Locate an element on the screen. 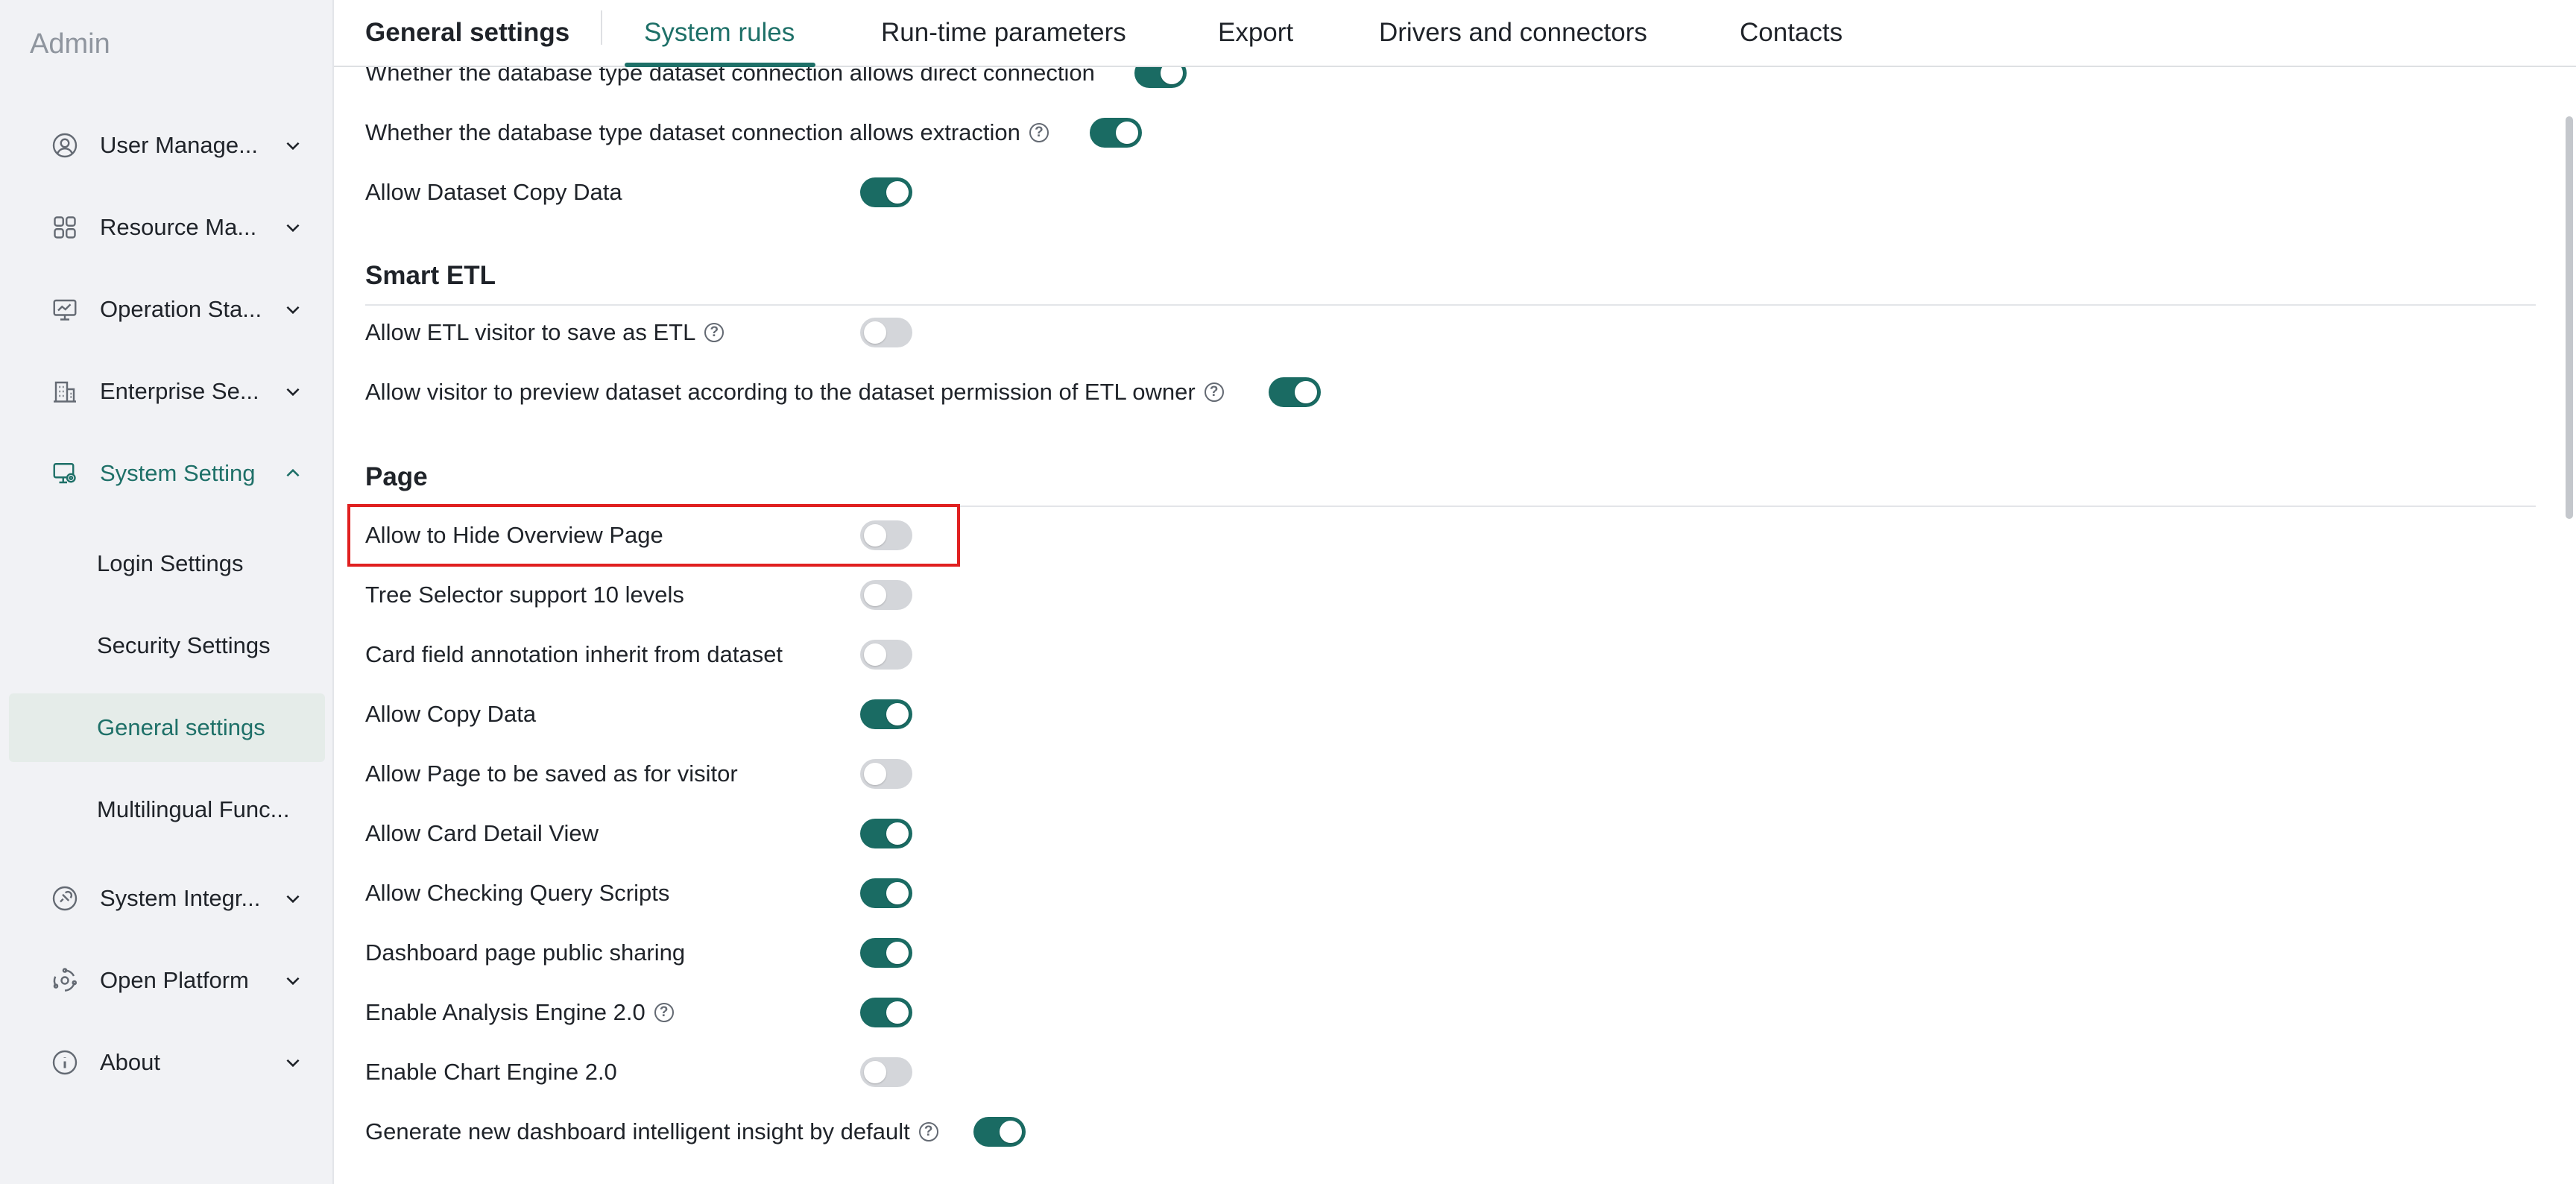 The image size is (2576, 1184). setting-label: Allow Checking Query Scripts is located at coordinates (517, 893).